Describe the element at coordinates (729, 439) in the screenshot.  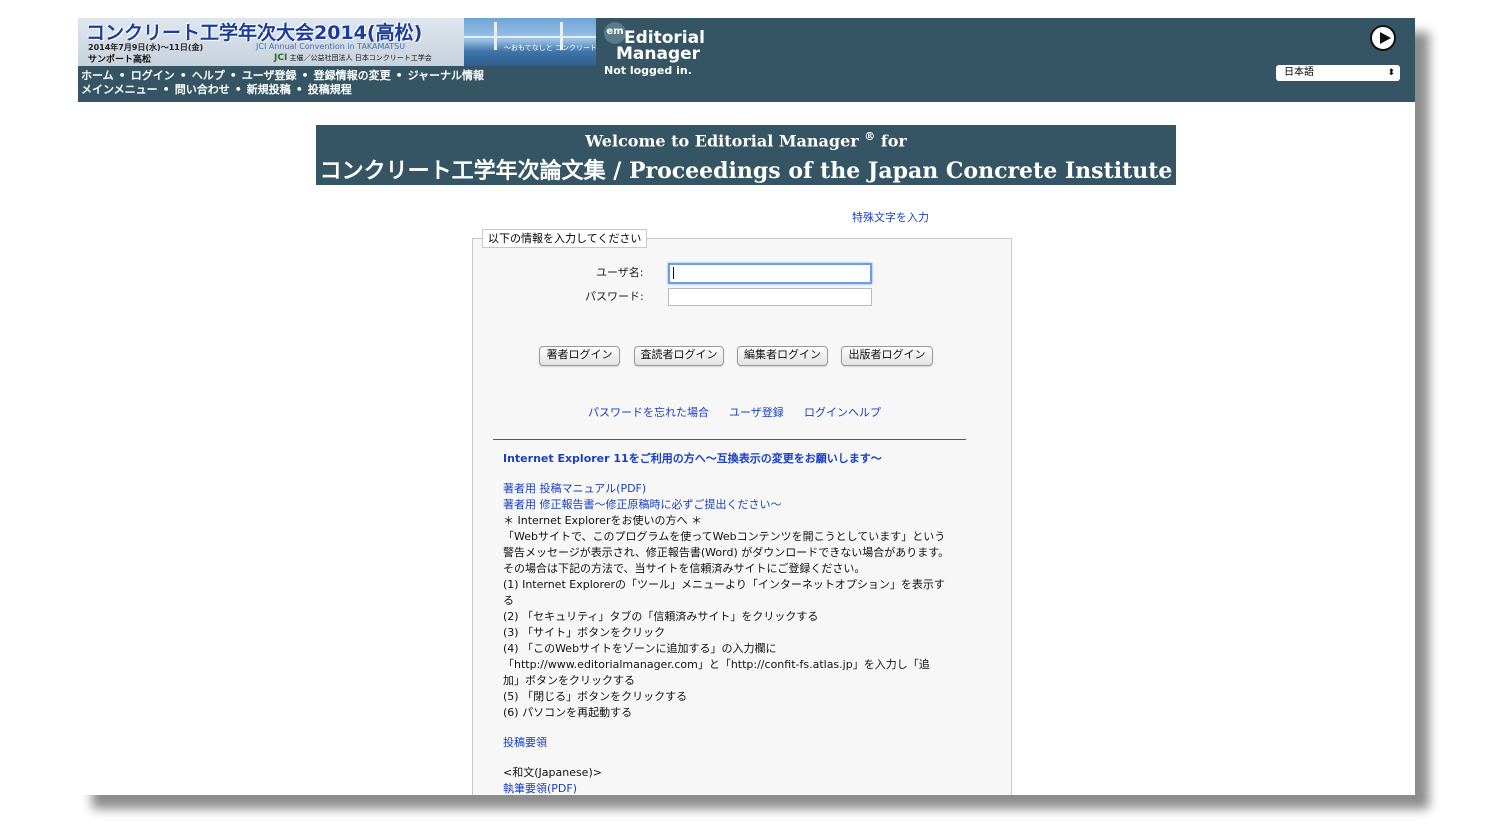
I see `red-divider` at that location.